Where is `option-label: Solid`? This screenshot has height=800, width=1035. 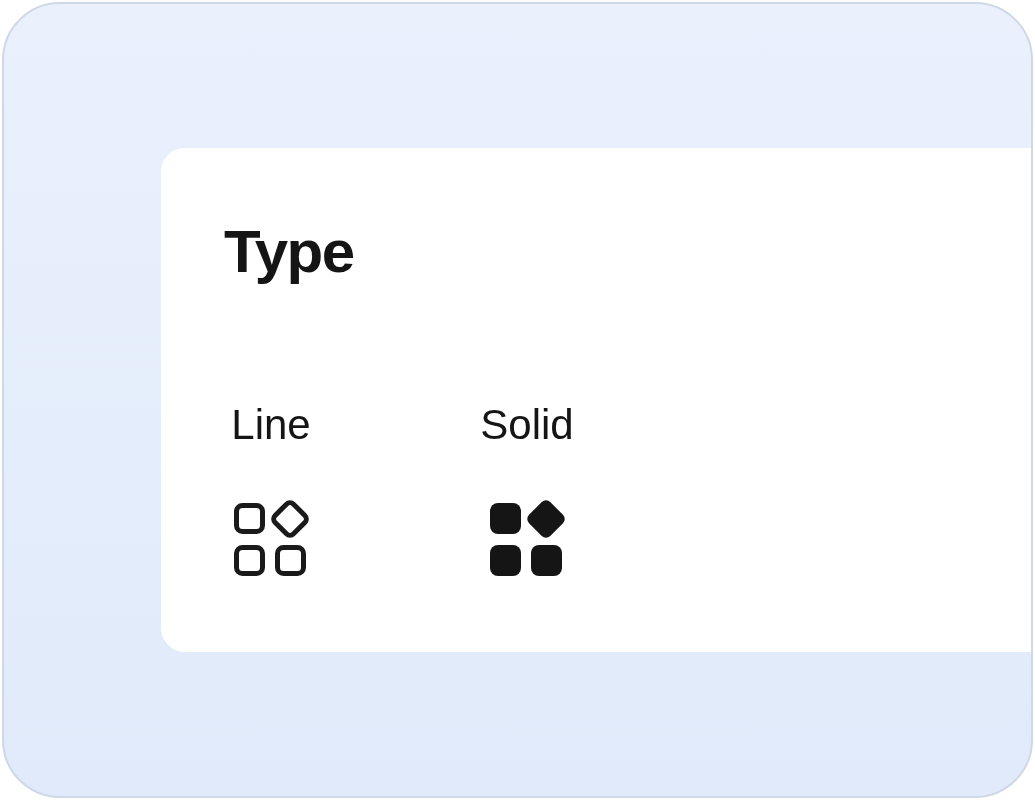
option-label: Solid is located at coordinates (527, 425).